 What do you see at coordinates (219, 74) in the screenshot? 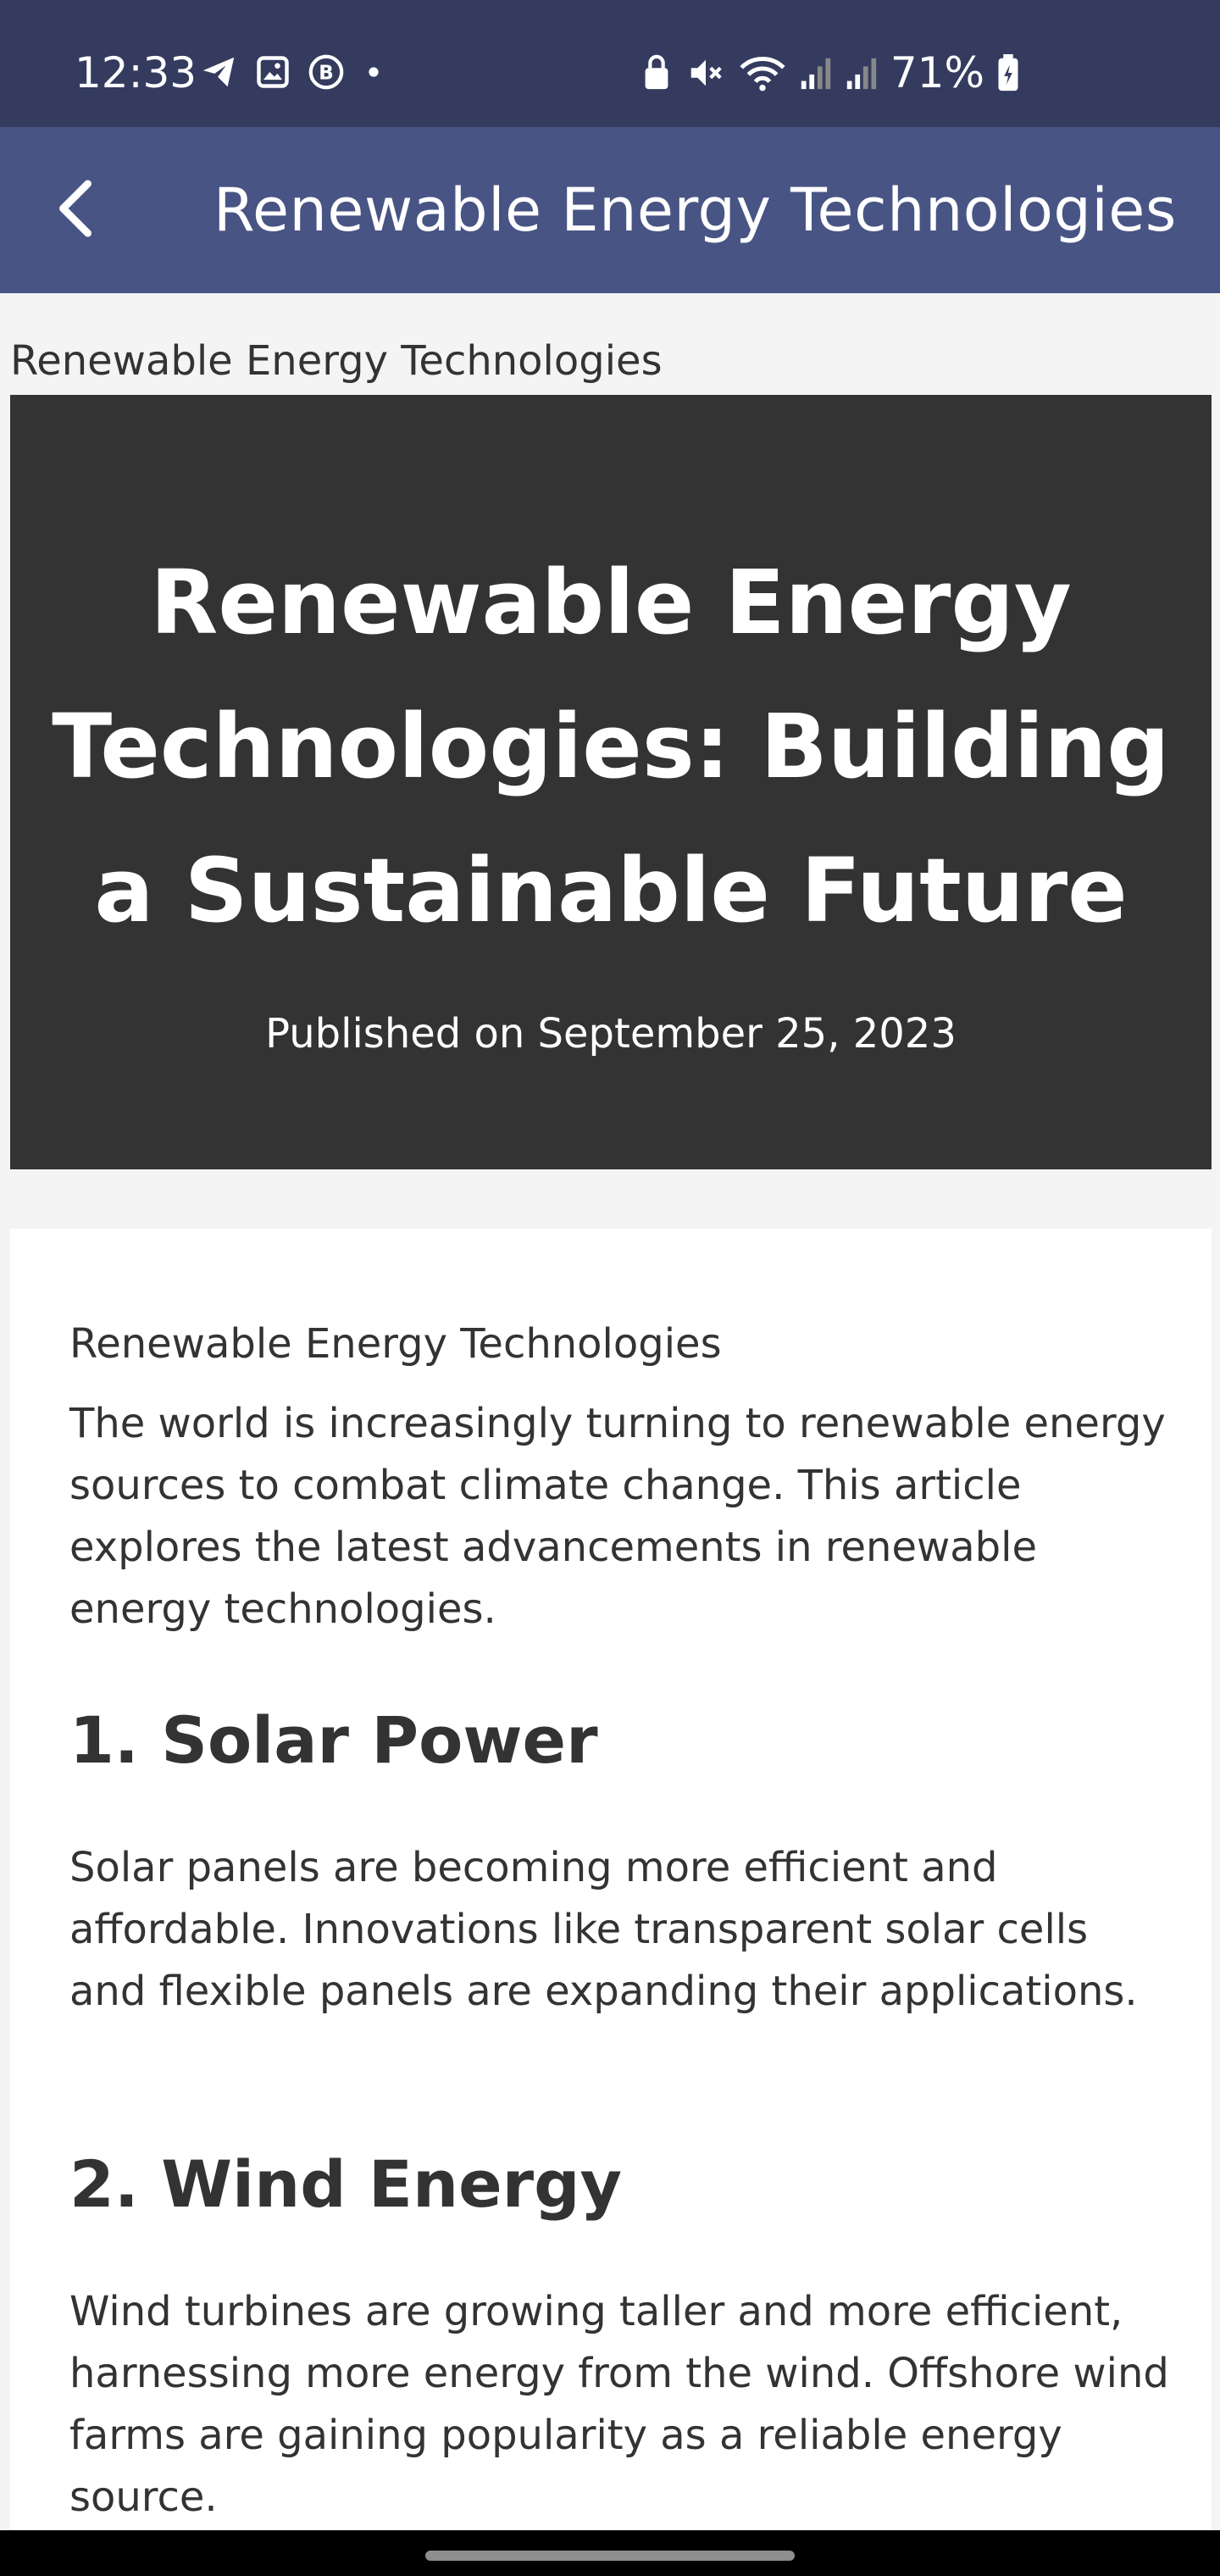
I see `telegram-icon` at bounding box center [219, 74].